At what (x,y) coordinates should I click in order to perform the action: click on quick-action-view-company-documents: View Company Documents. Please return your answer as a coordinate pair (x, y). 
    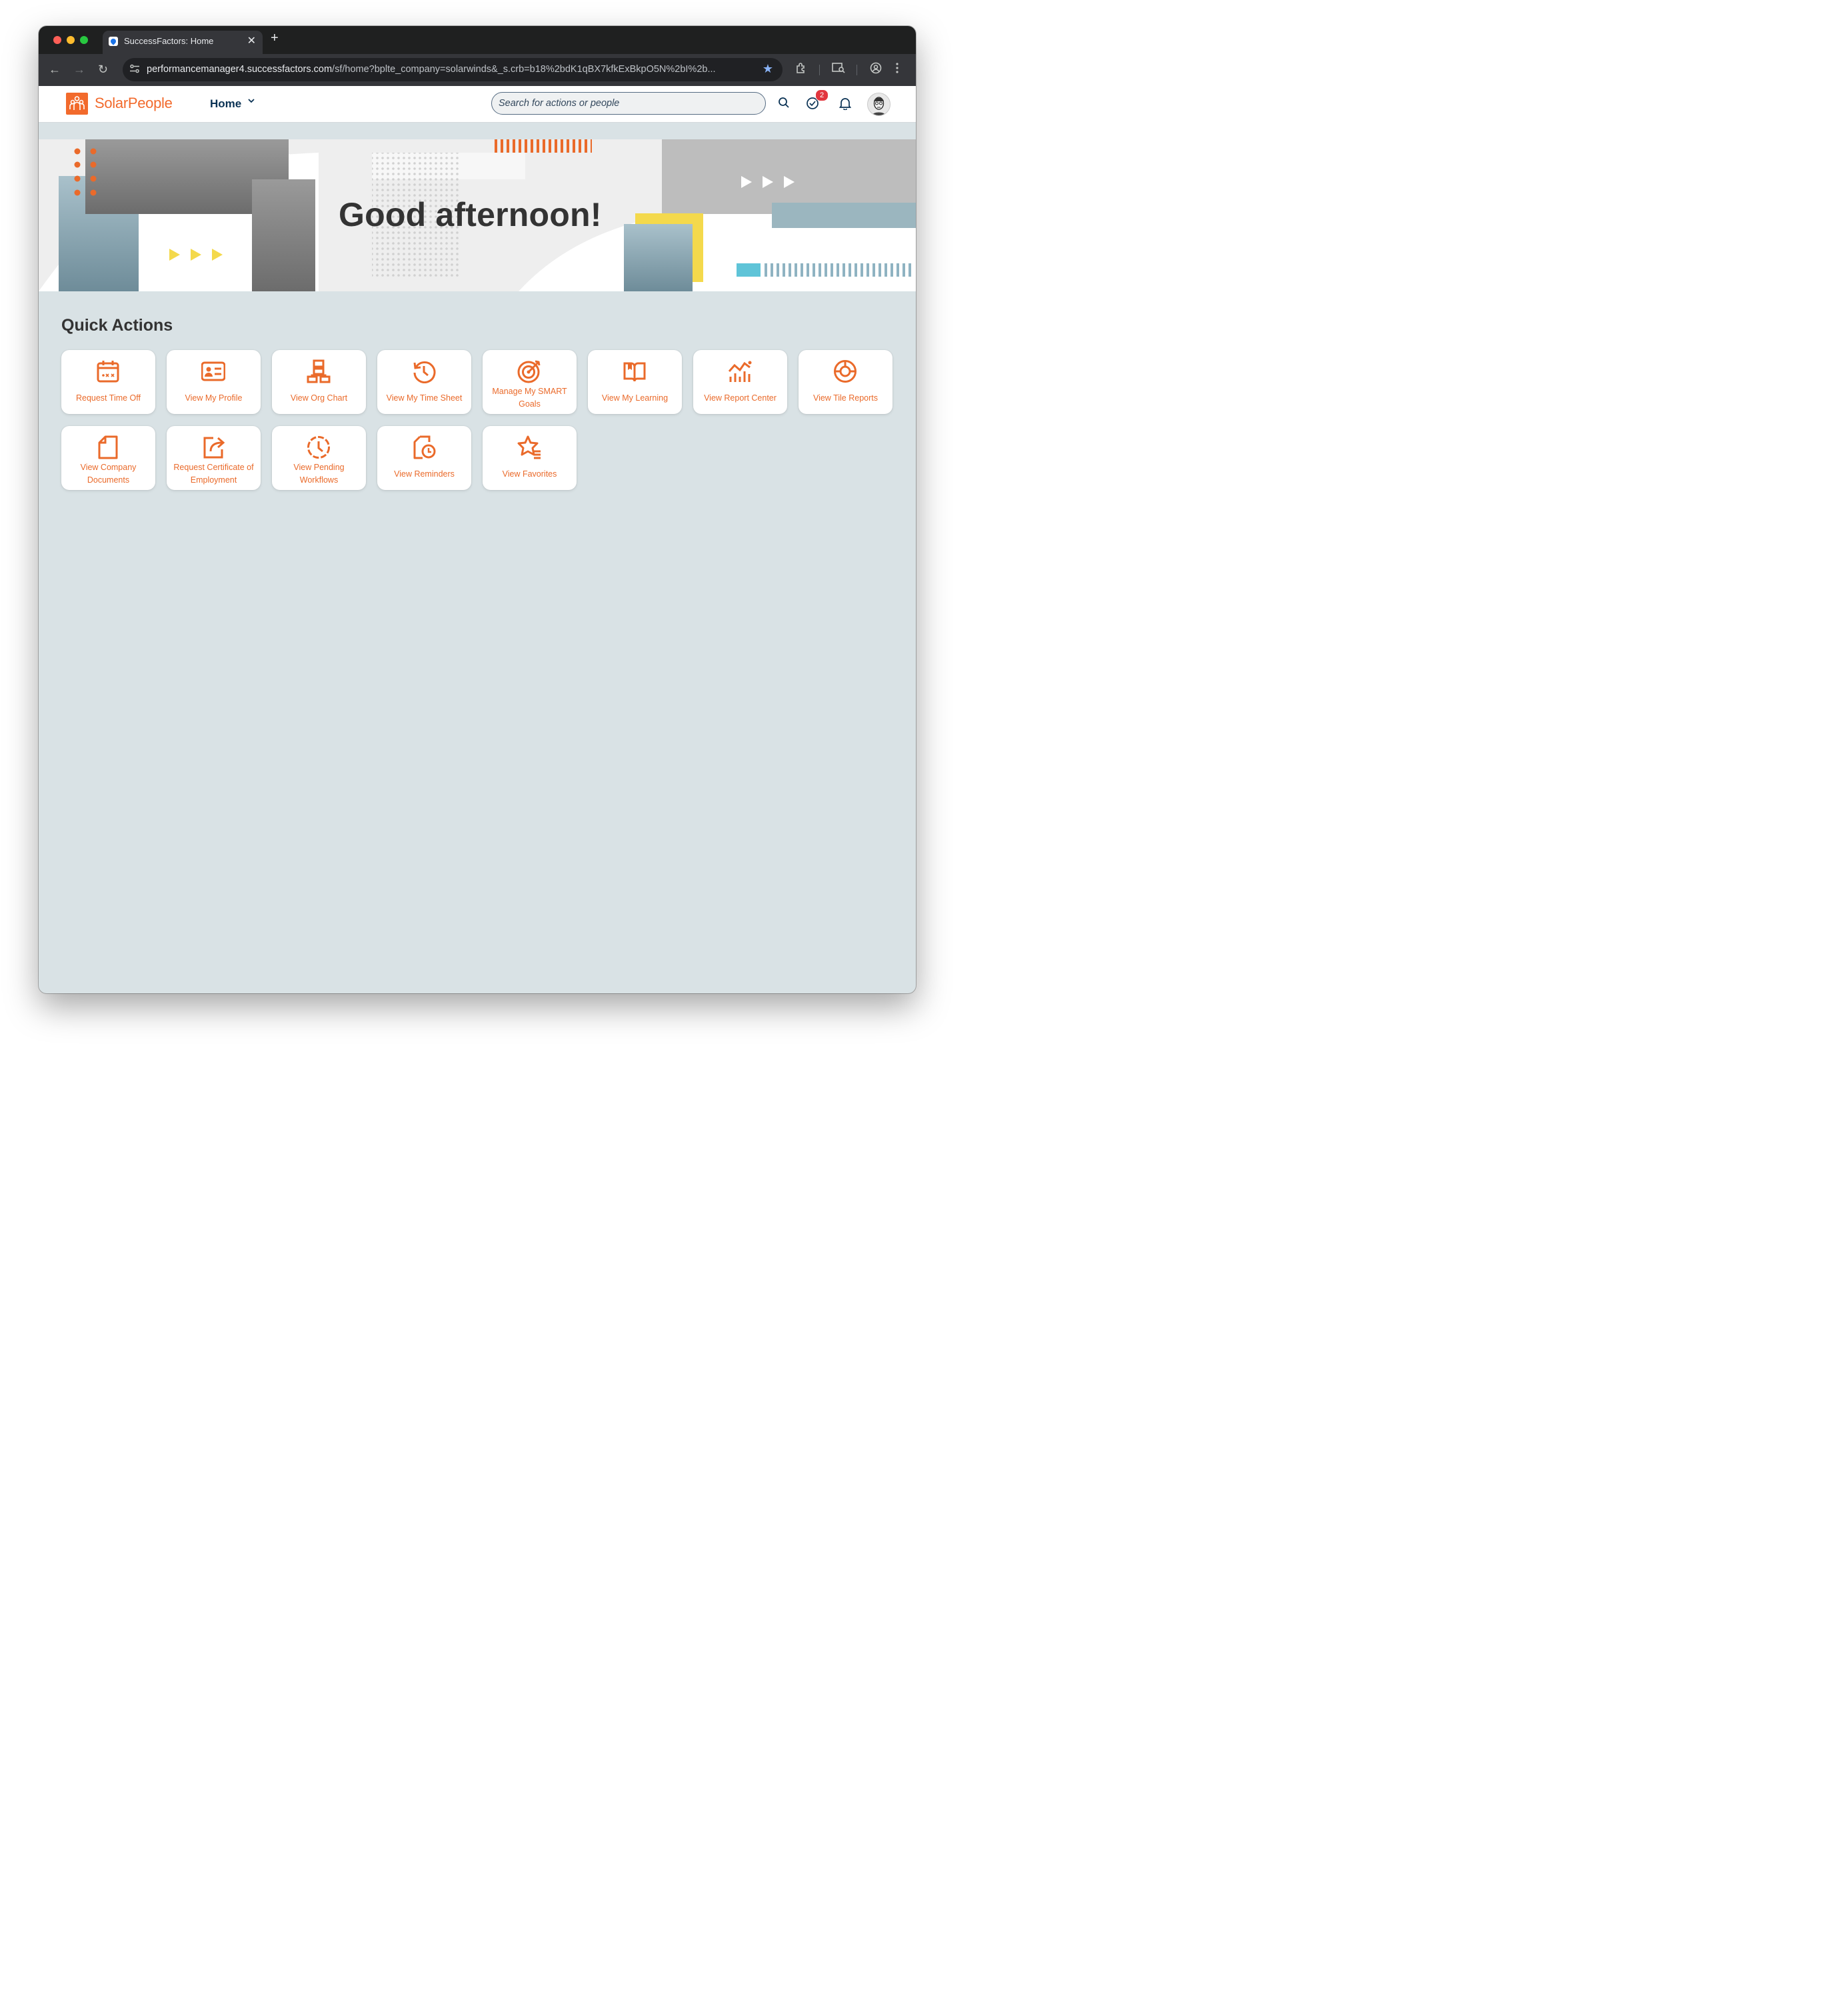
    Looking at the image, I should click on (108, 458).